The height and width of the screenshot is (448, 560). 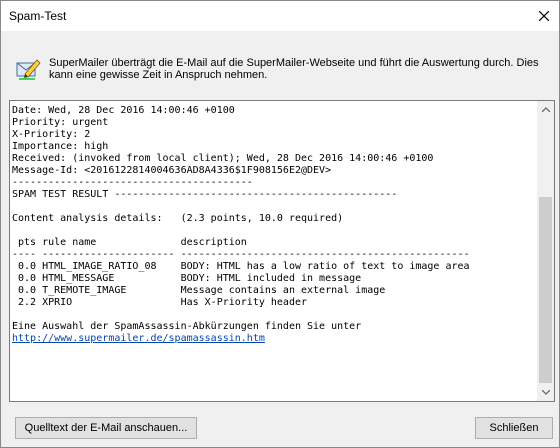 What do you see at coordinates (28, 69) in the screenshot?
I see `envelope-edit-icon` at bounding box center [28, 69].